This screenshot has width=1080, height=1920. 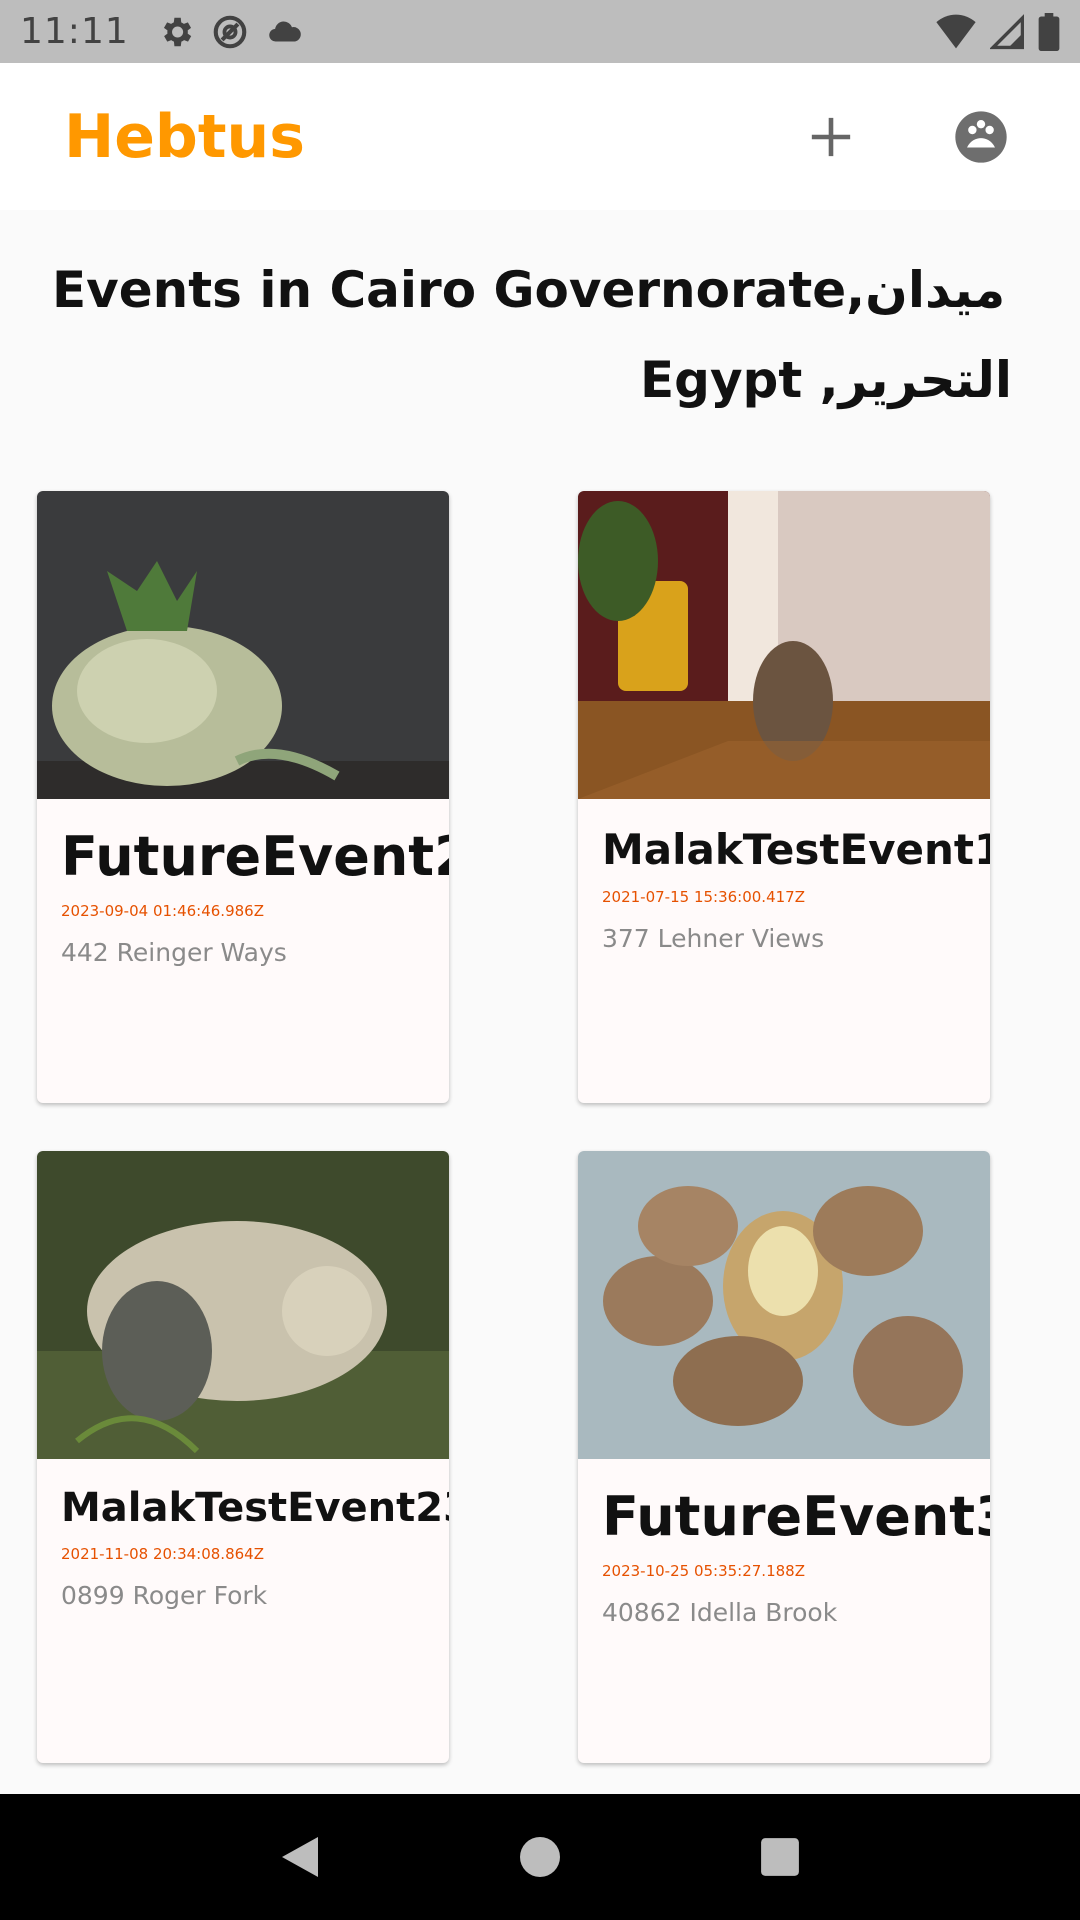 I want to click on recents-button, so click(x=780, y=1857).